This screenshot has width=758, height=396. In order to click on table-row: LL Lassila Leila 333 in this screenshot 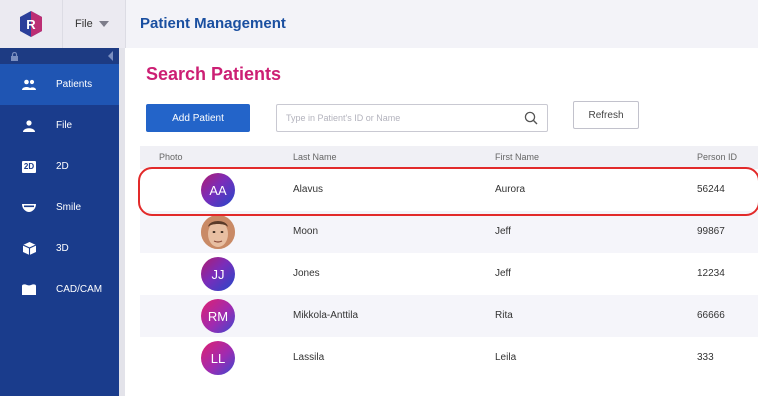, I will do `click(449, 358)`.